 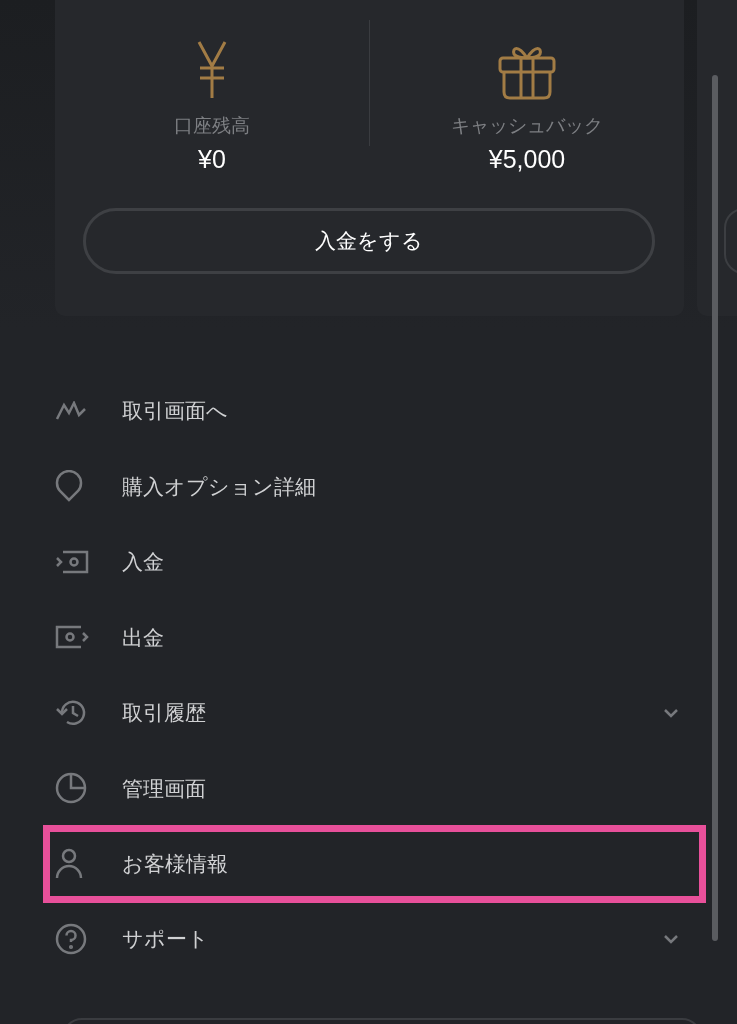 I want to click on menu-item: 管理画面, so click(x=374, y=788).